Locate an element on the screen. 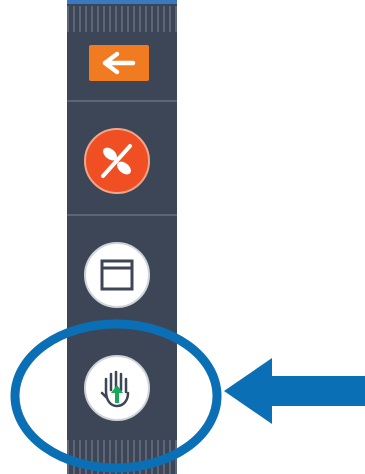  back-button is located at coordinates (119, 63).